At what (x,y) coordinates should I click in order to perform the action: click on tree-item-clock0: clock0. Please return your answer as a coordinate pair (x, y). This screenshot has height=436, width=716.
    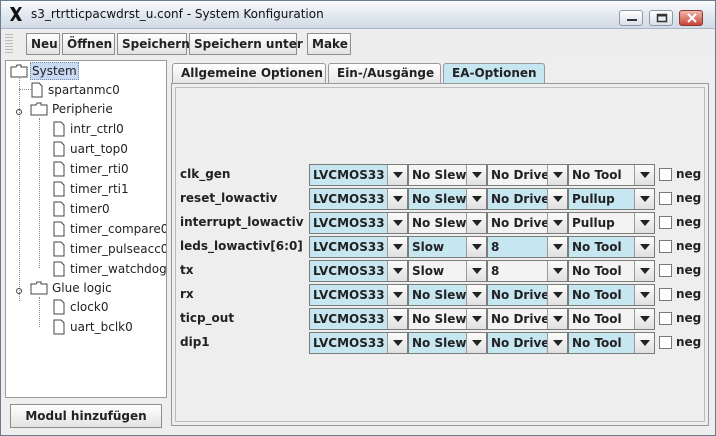
    Looking at the image, I should click on (107, 307).